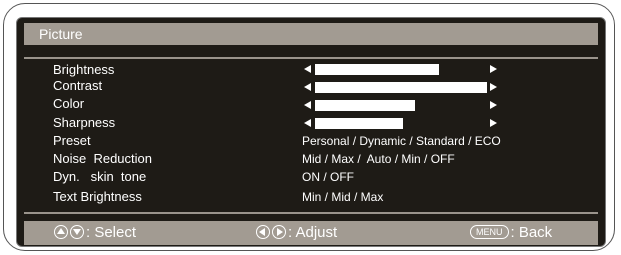 The image size is (621, 255). What do you see at coordinates (365, 105) in the screenshot?
I see `color-slider-fill` at bounding box center [365, 105].